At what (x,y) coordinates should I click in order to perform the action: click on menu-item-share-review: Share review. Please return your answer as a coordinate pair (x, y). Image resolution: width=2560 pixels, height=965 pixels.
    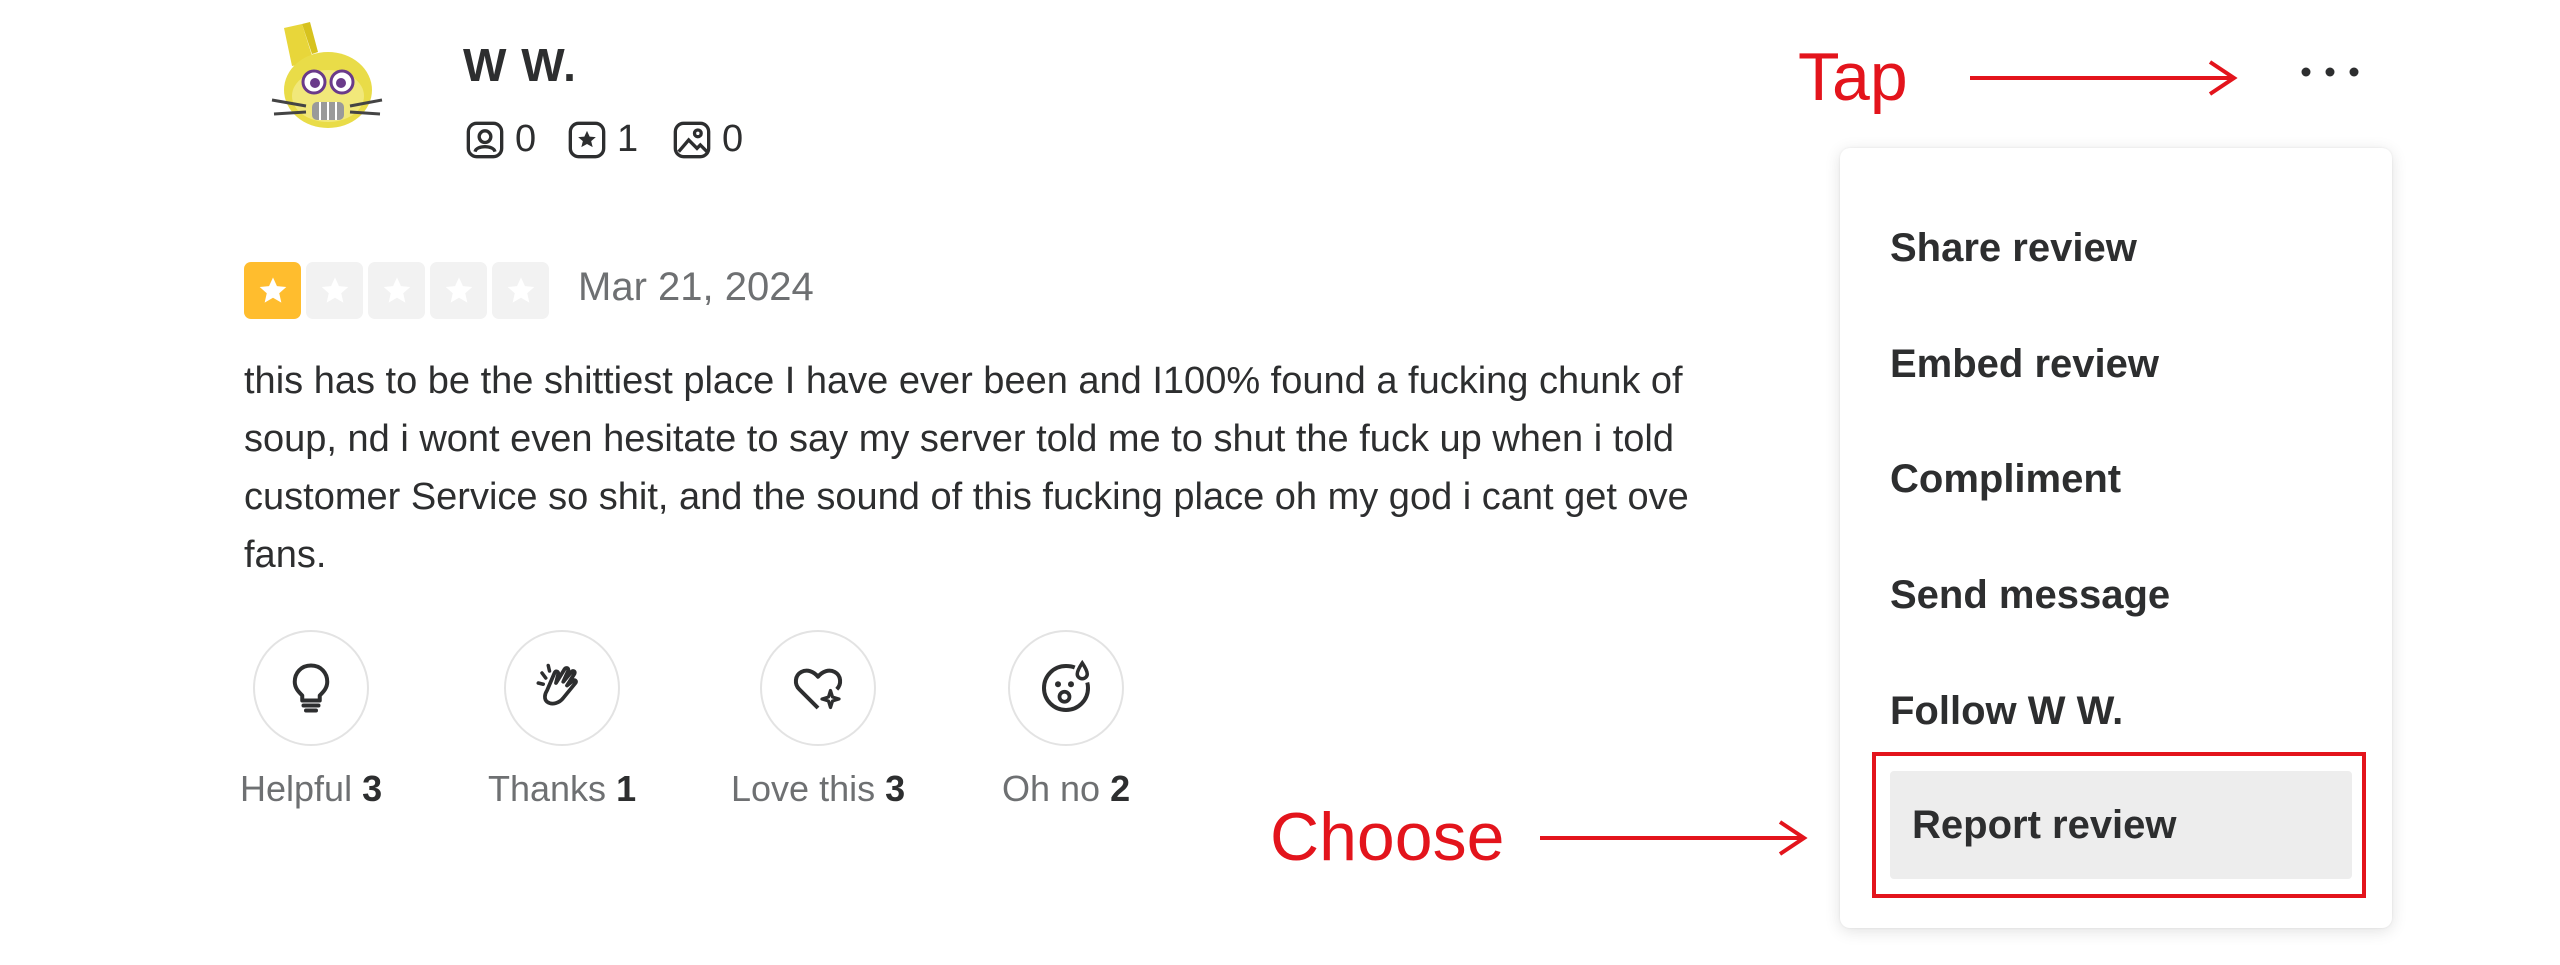
    Looking at the image, I should click on (2013, 248).